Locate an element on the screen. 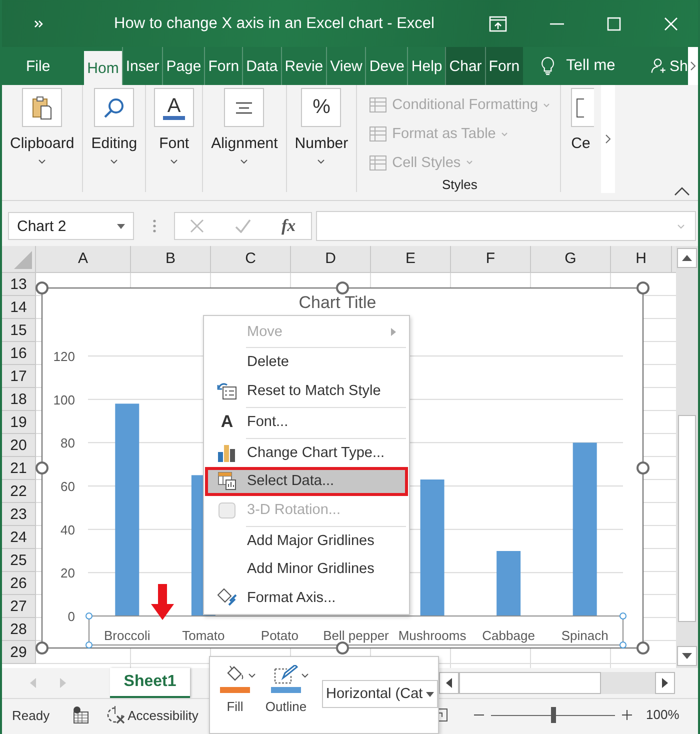  fill-button: Fill is located at coordinates (240, 689).